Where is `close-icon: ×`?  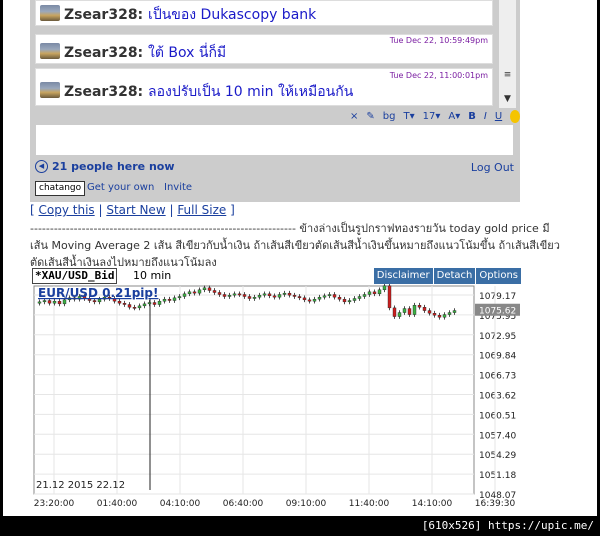
close-icon: × is located at coordinates (354, 116).